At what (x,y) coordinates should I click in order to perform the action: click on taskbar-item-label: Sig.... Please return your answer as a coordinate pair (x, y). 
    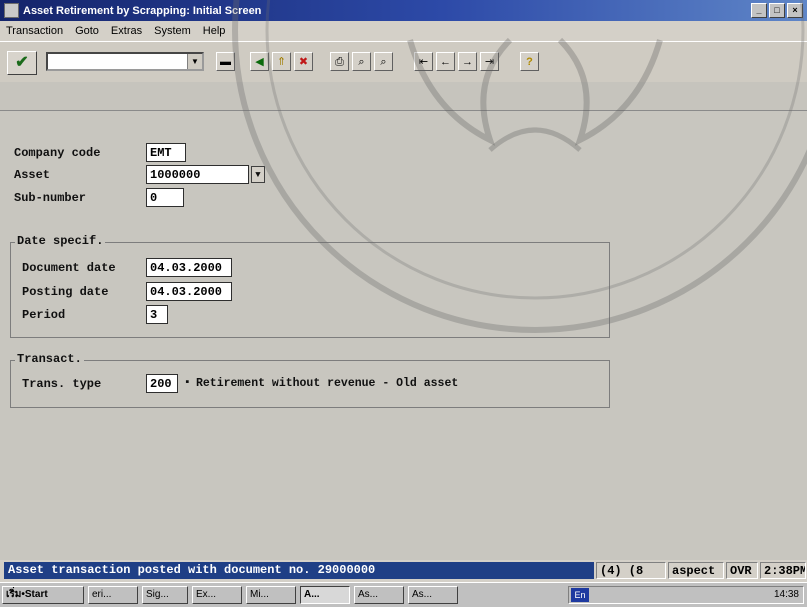
    Looking at the image, I should click on (157, 594).